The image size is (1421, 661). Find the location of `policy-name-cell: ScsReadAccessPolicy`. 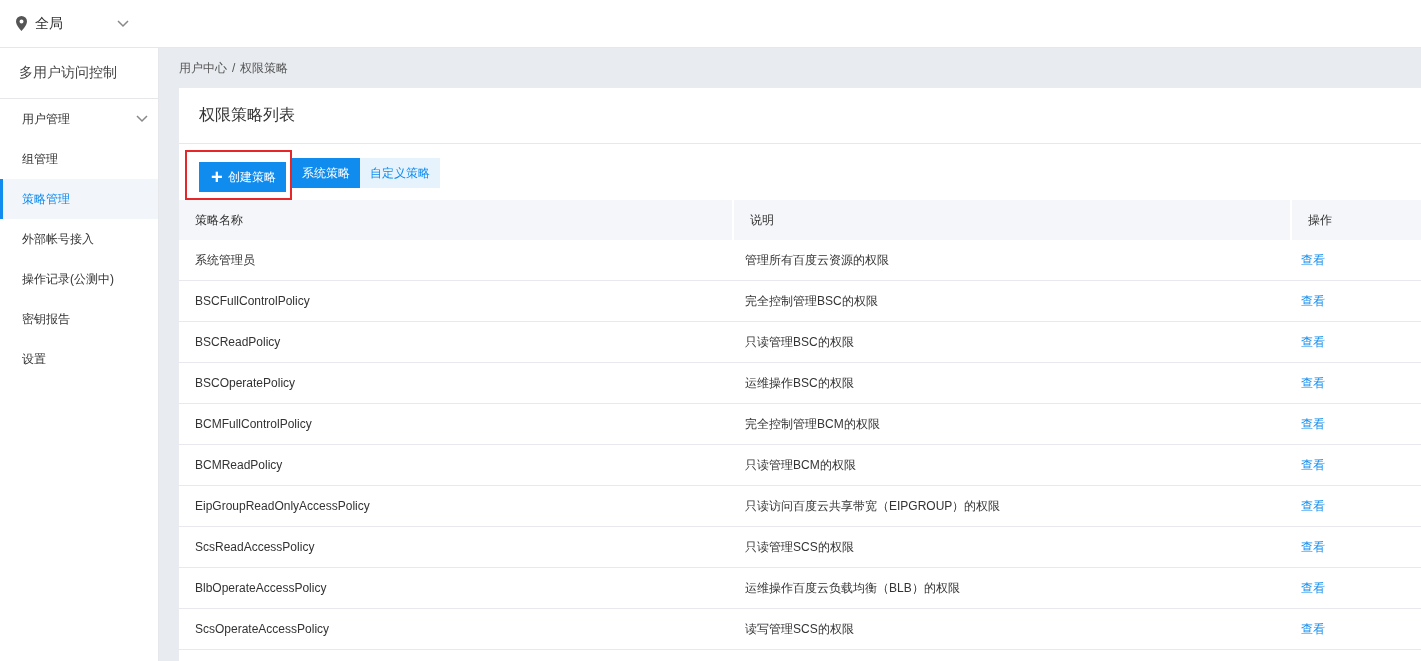

policy-name-cell: ScsReadAccessPolicy is located at coordinates (456, 547).